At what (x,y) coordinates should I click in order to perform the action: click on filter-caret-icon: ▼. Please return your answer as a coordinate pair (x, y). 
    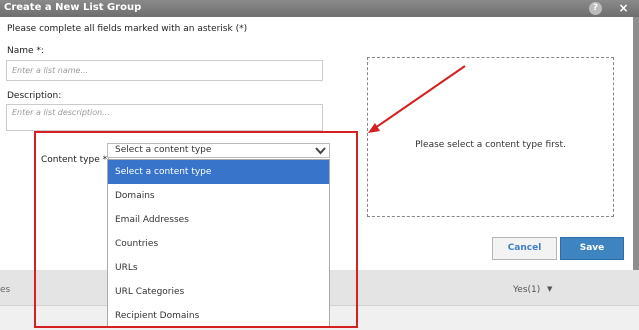
    Looking at the image, I should click on (550, 289).